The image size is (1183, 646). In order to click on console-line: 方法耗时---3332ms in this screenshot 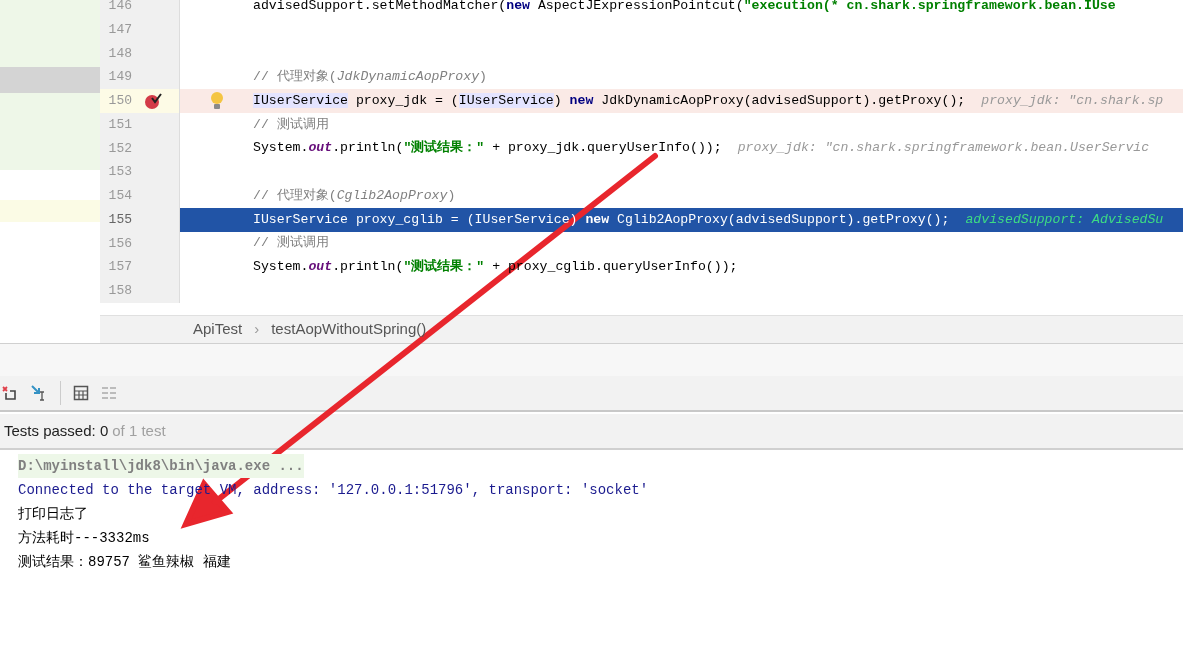, I will do `click(84, 538)`.